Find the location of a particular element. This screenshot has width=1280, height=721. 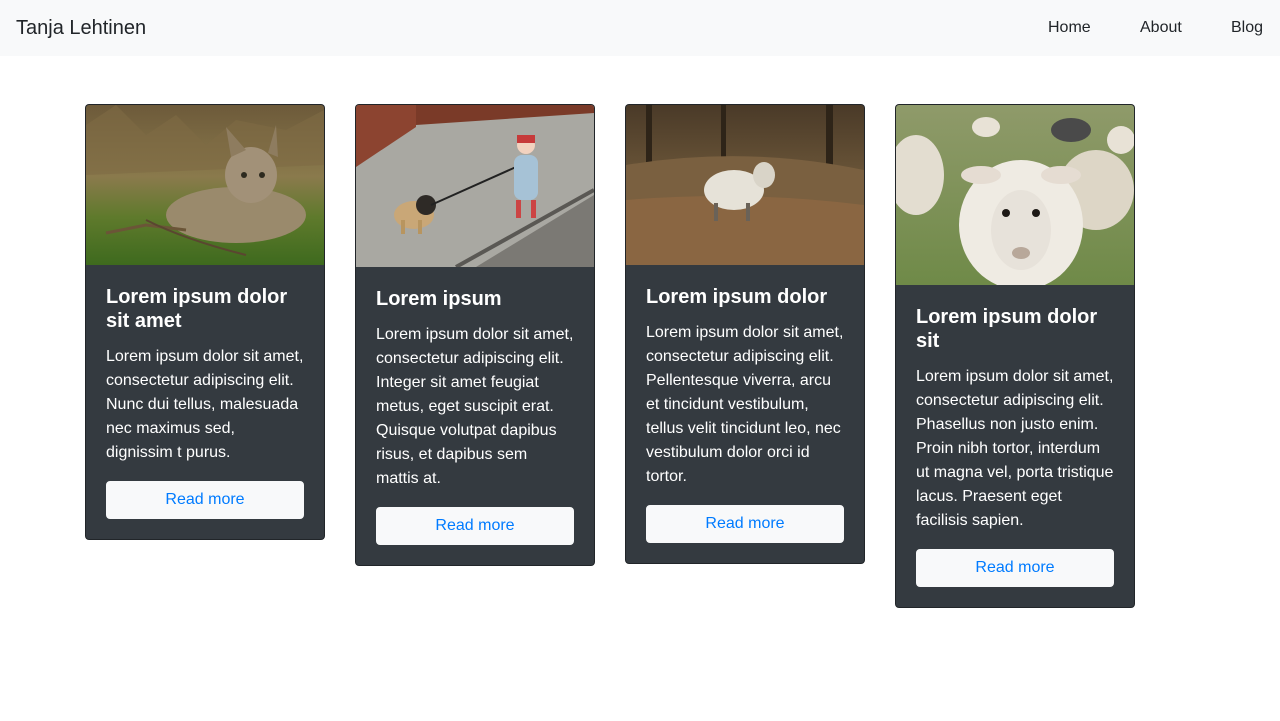

sheep-closeup-photo is located at coordinates (1015, 195).